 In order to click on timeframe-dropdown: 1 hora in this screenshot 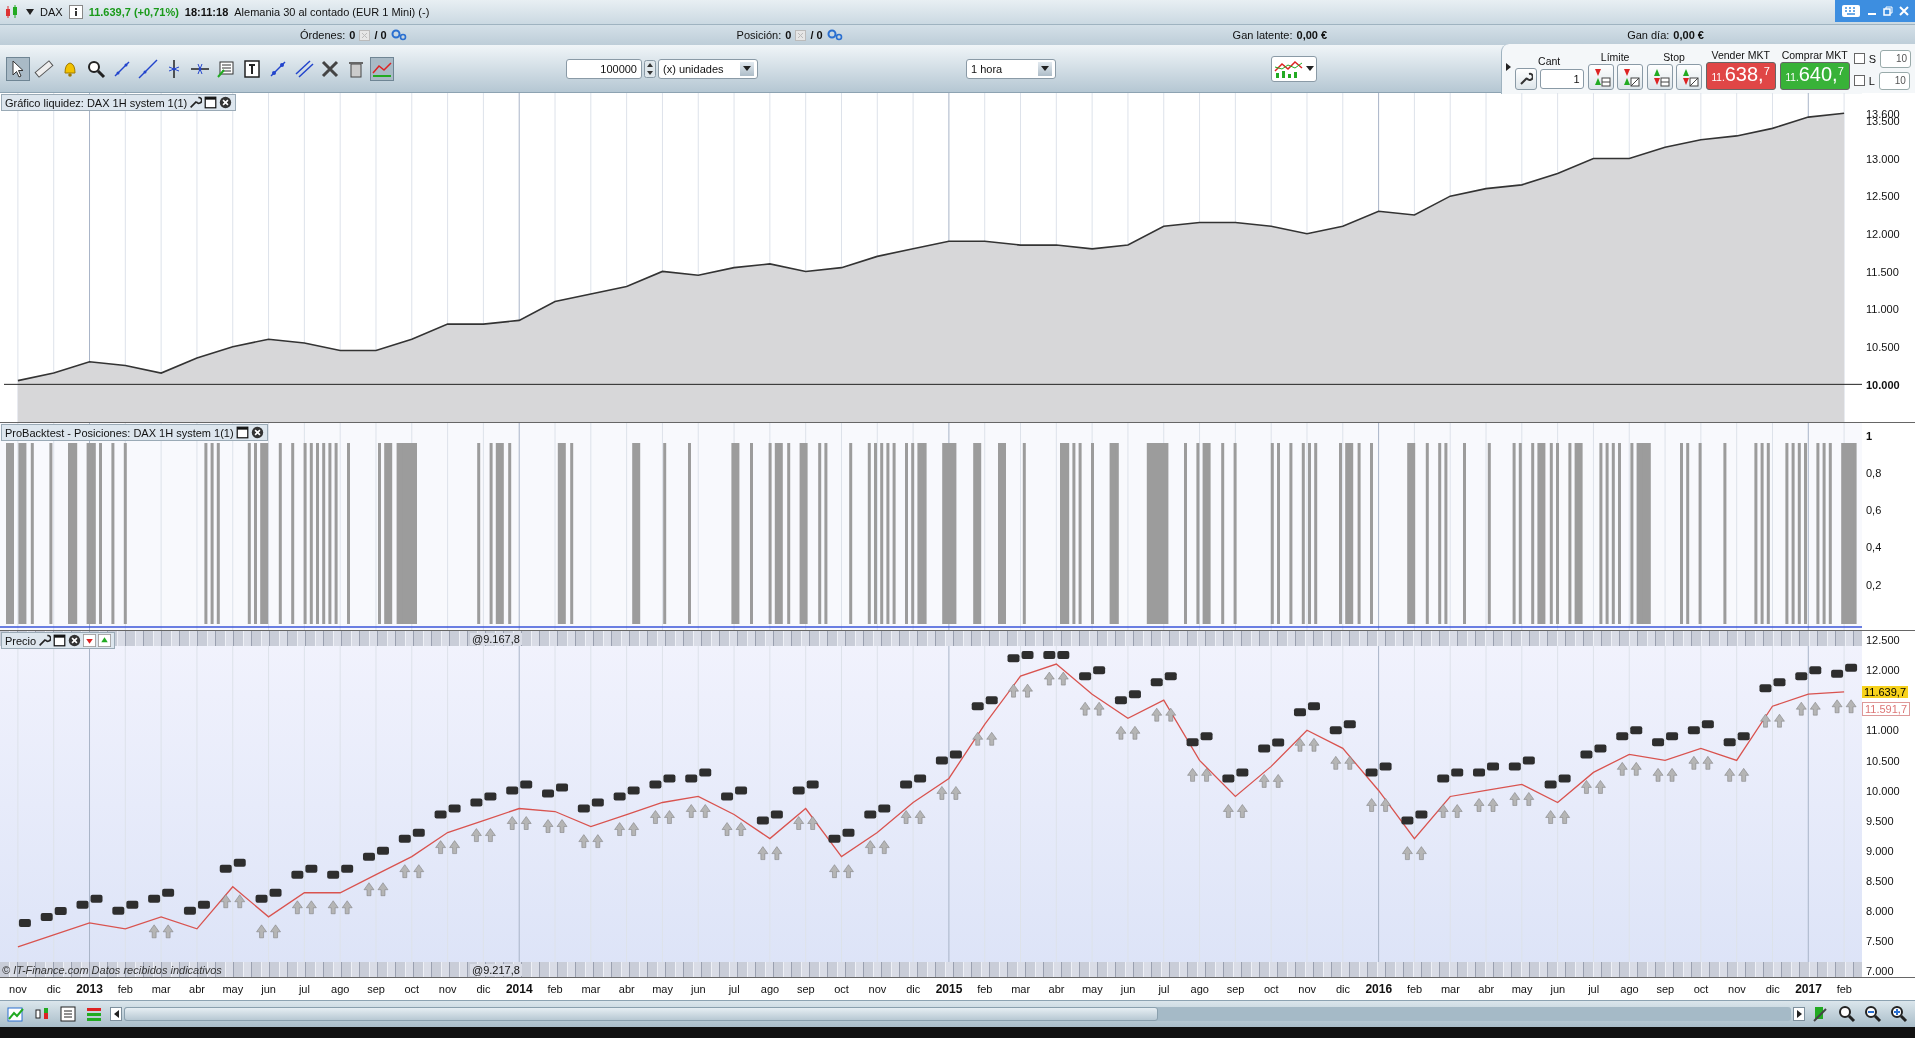, I will do `click(1011, 68)`.